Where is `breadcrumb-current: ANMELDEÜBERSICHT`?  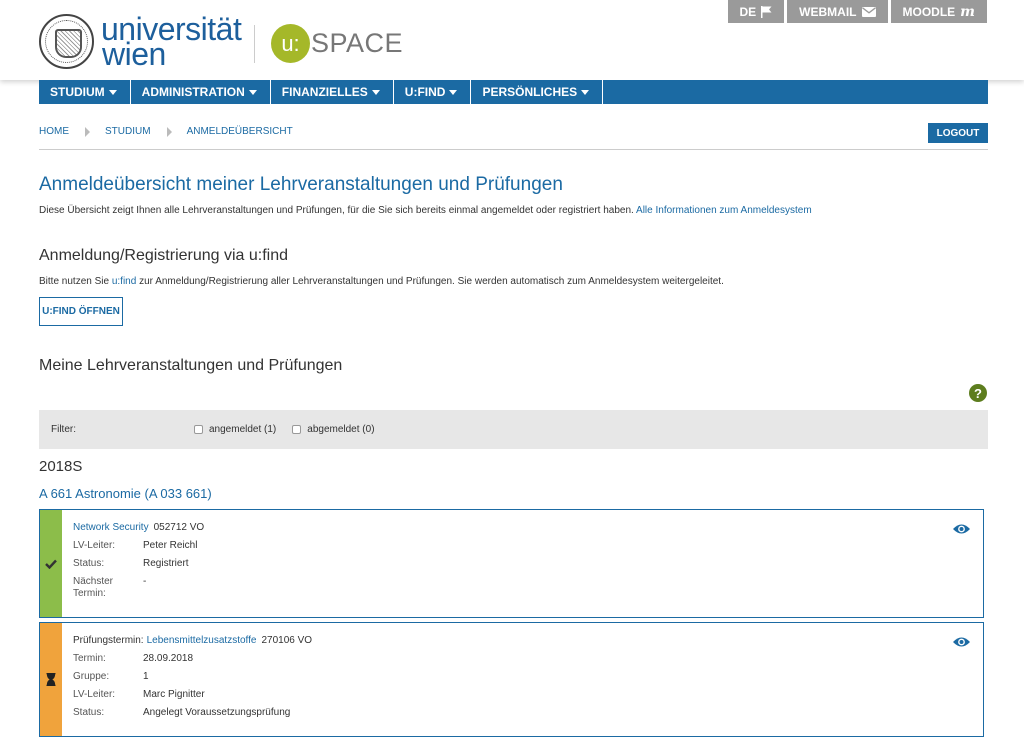 breadcrumb-current: ANMELDEÜBERSICHT is located at coordinates (240, 131).